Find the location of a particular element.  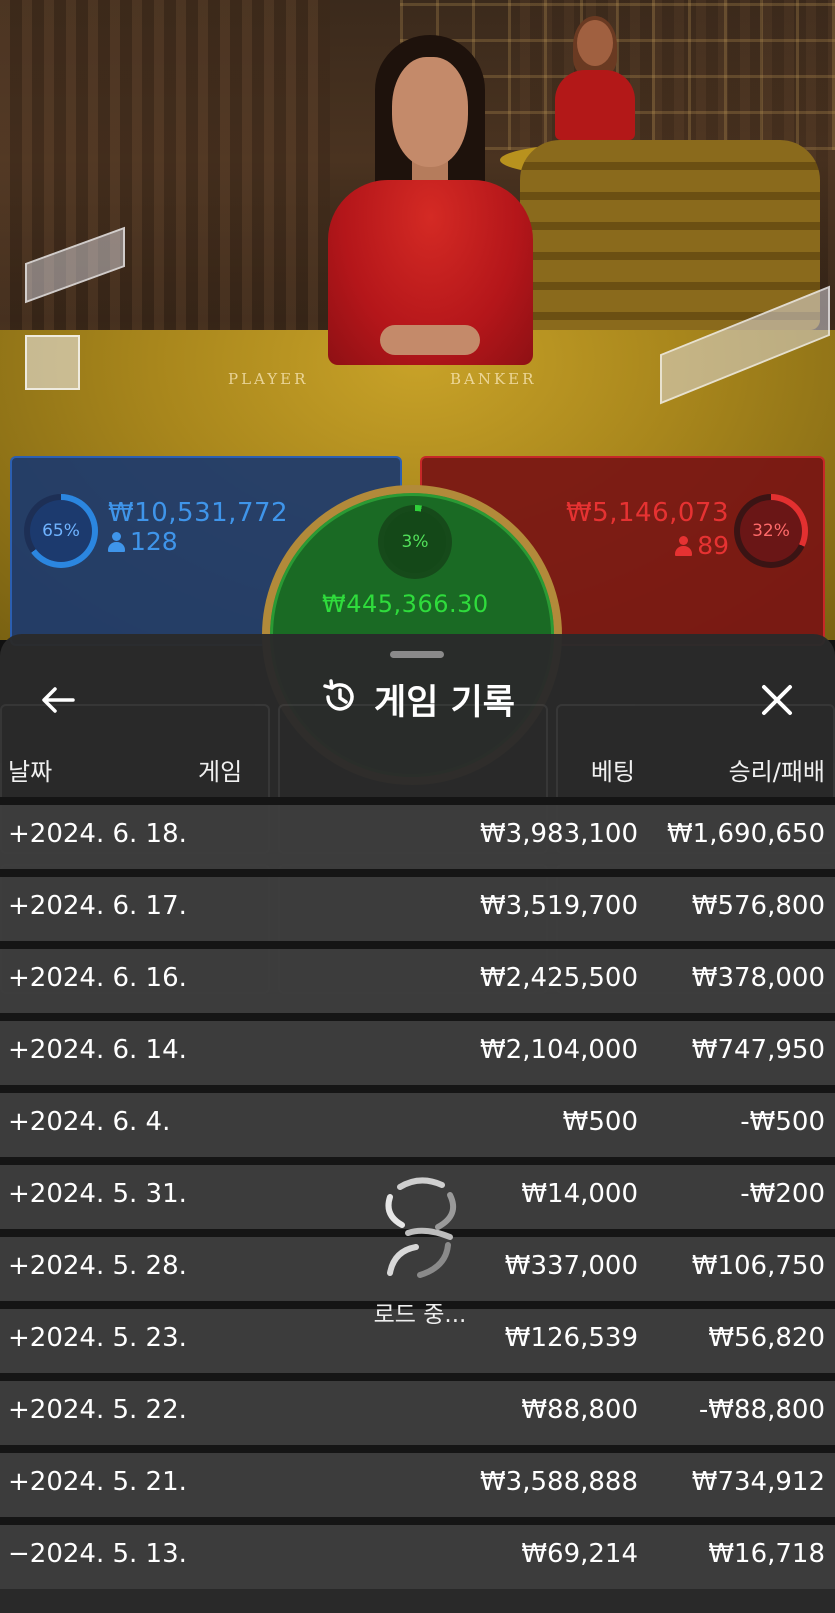

history-row-result: ₩106,750 is located at coordinates (758, 1266).